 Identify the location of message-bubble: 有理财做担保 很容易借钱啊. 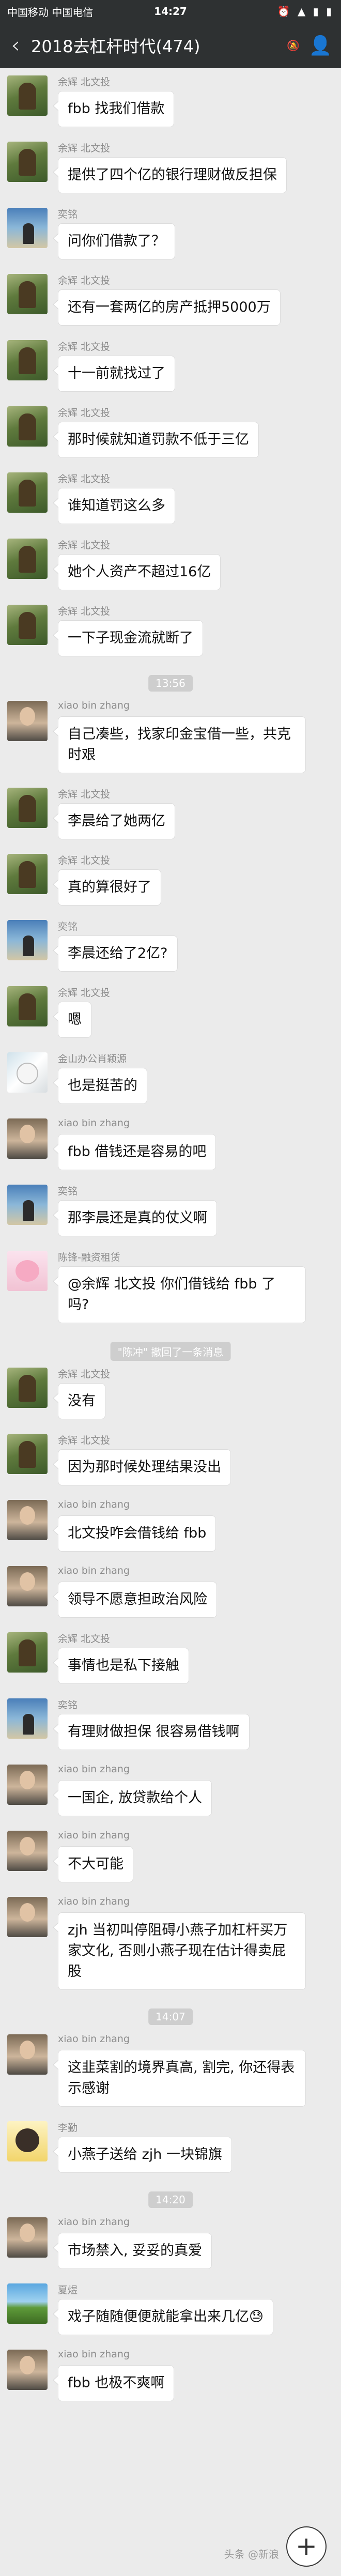
(152, 1732).